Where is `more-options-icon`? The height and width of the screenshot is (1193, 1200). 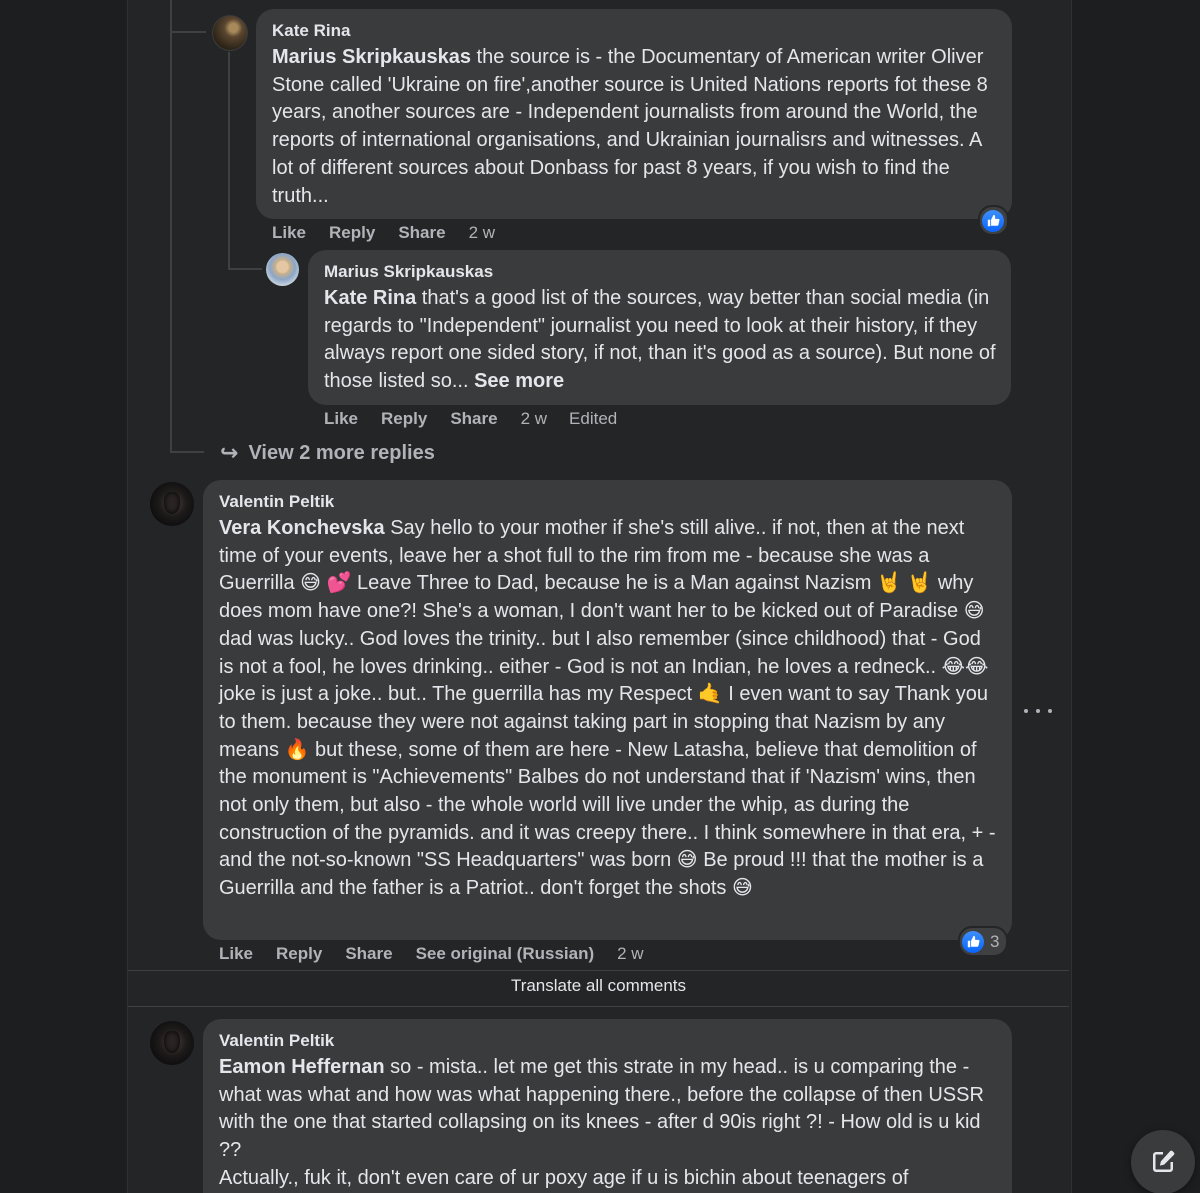
more-options-icon is located at coordinates (1038, 711).